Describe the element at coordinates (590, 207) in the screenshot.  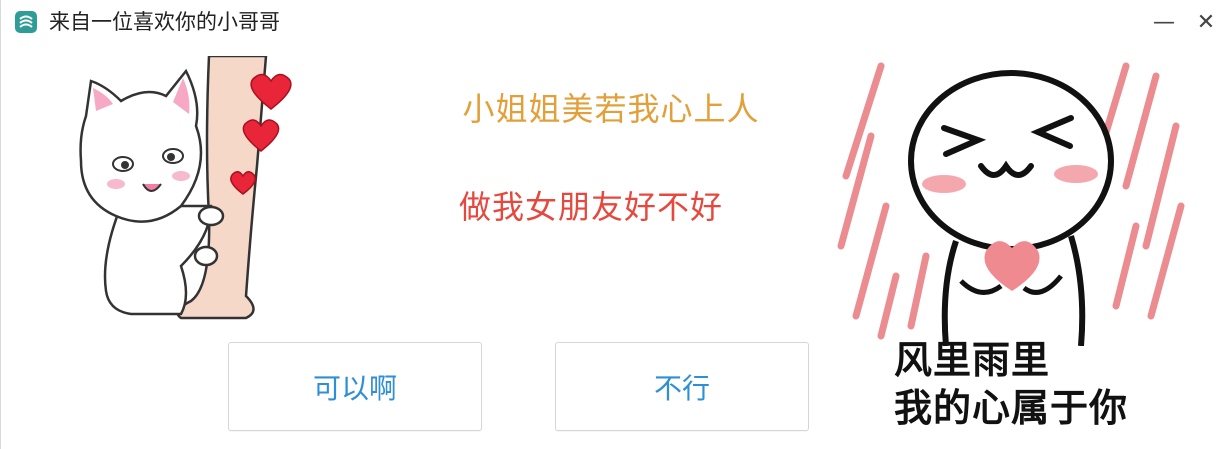
I see `message-line-2: 做我女朋友好不好` at that location.